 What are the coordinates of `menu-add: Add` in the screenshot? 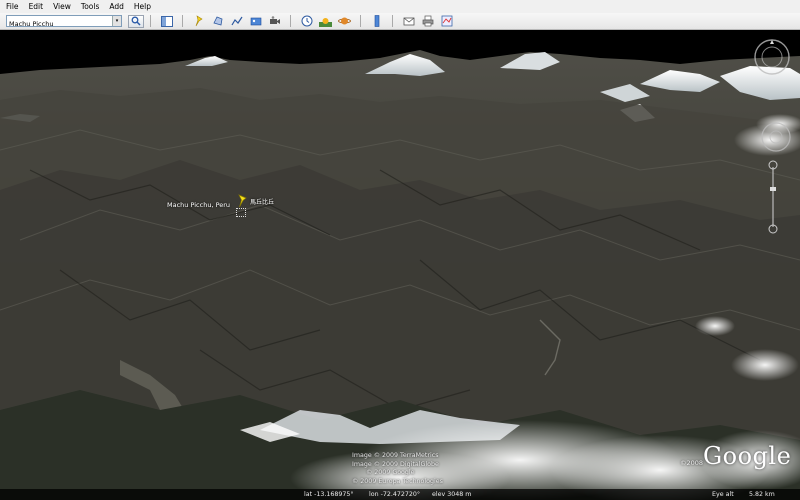 It's located at (117, 6).